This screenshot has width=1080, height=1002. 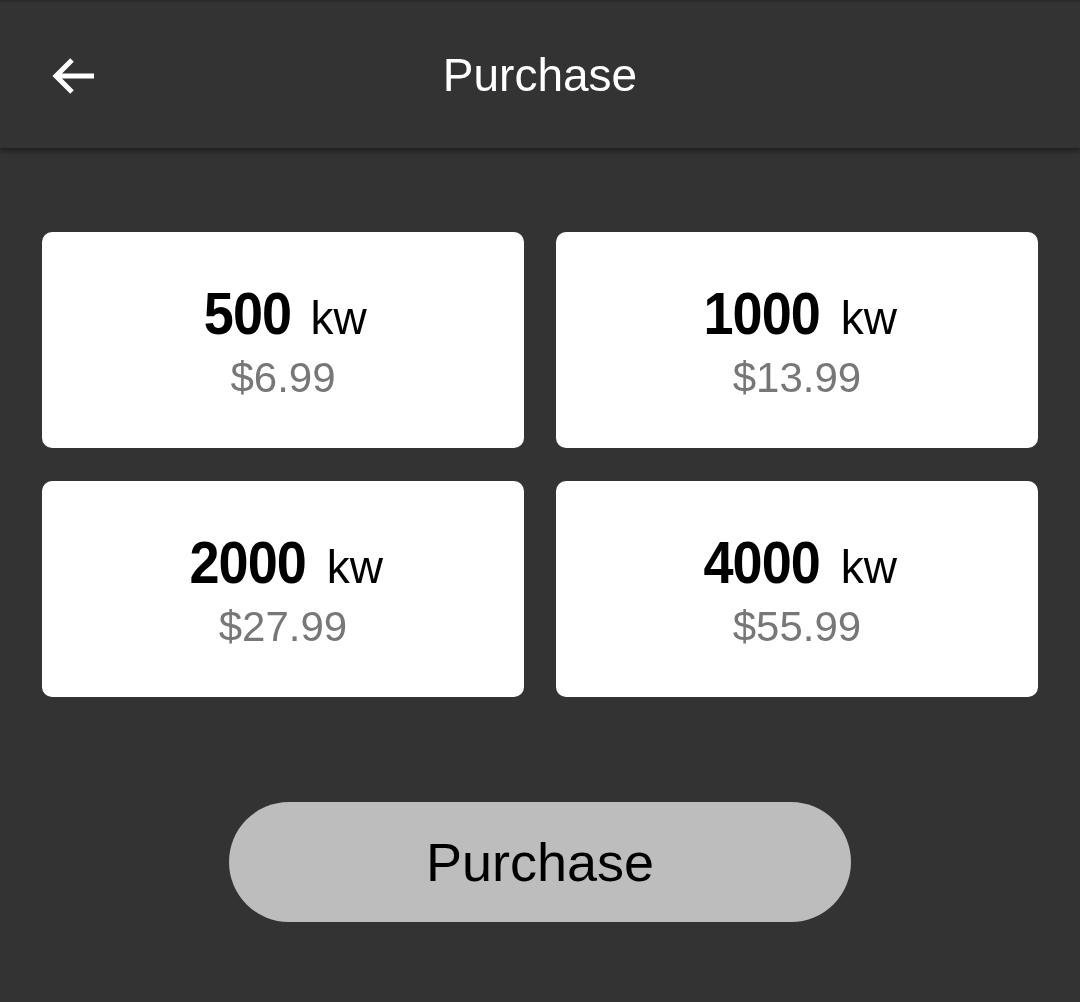 What do you see at coordinates (540, 75) in the screenshot?
I see `screen-title: Purchase` at bounding box center [540, 75].